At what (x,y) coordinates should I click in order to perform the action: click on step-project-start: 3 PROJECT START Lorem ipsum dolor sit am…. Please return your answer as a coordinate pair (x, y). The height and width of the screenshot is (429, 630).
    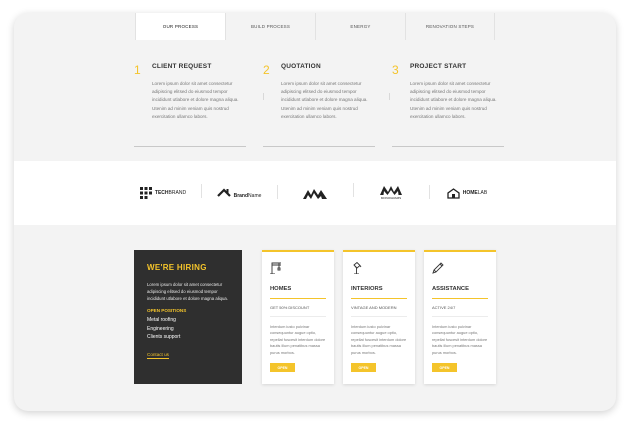
    Looking at the image, I should click on (448, 105).